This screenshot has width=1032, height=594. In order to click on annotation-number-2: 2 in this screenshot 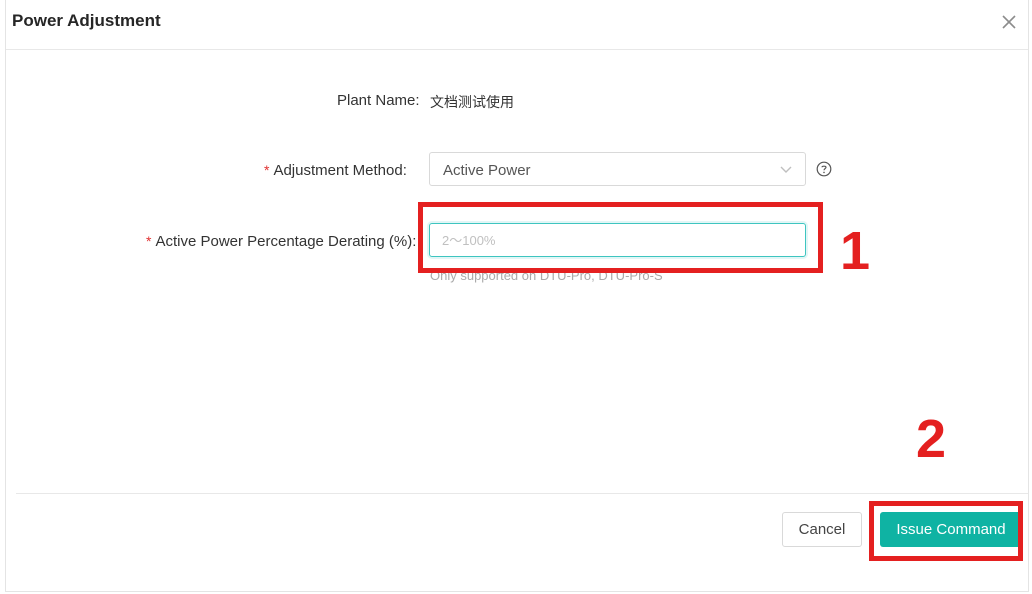, I will do `click(931, 439)`.